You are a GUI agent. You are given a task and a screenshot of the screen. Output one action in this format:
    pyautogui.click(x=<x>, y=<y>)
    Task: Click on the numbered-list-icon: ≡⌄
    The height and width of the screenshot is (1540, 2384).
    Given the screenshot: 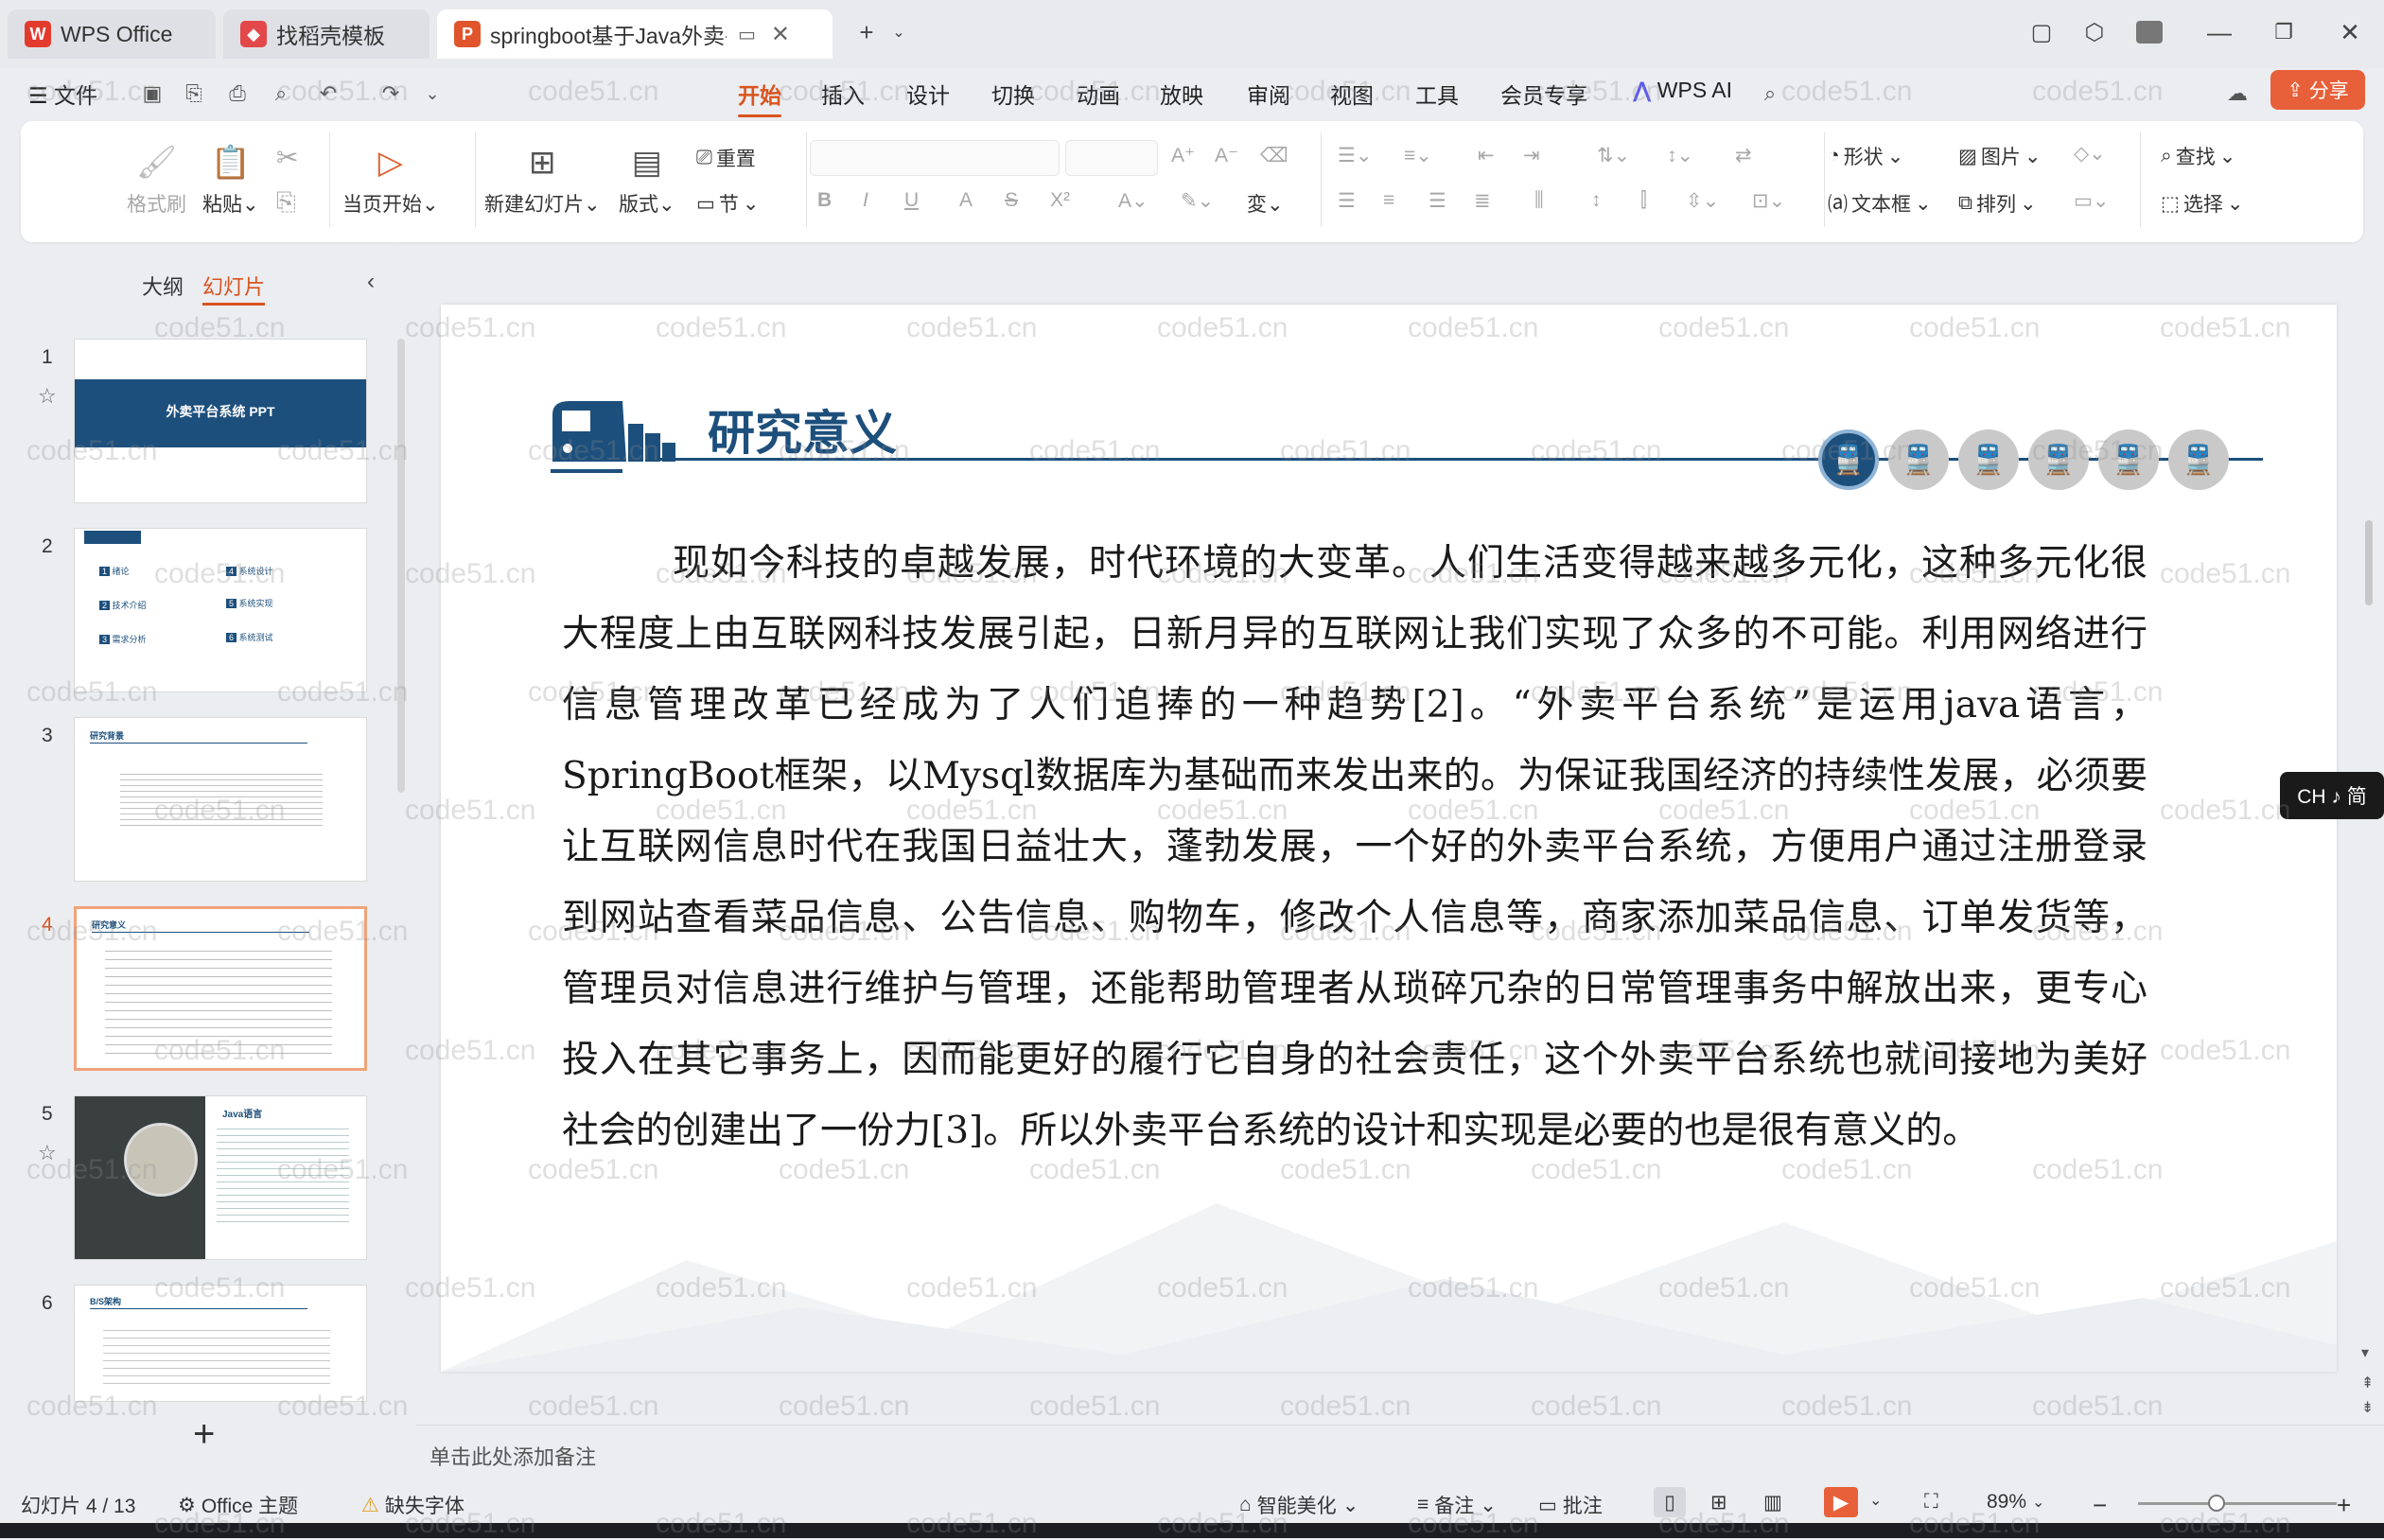 What is the action you would take?
    pyautogui.click(x=1418, y=155)
    